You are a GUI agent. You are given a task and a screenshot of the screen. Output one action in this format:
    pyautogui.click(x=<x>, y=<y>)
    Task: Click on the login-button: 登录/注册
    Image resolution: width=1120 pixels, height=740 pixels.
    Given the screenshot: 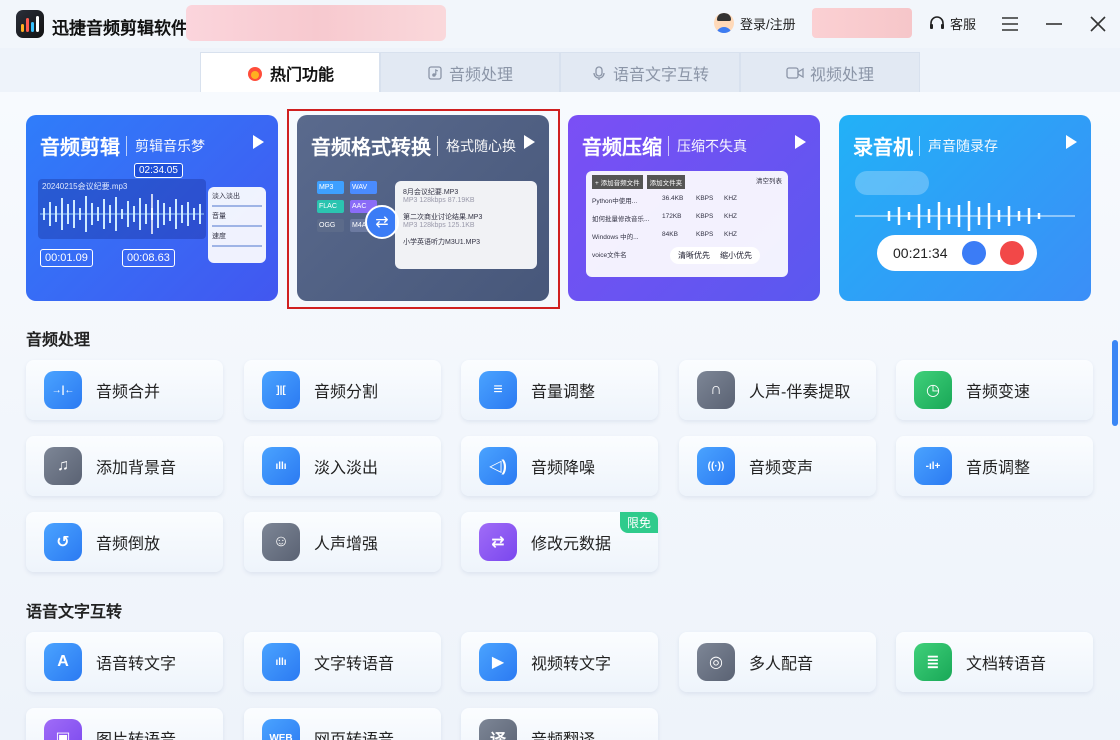 What is the action you would take?
    pyautogui.click(x=755, y=23)
    